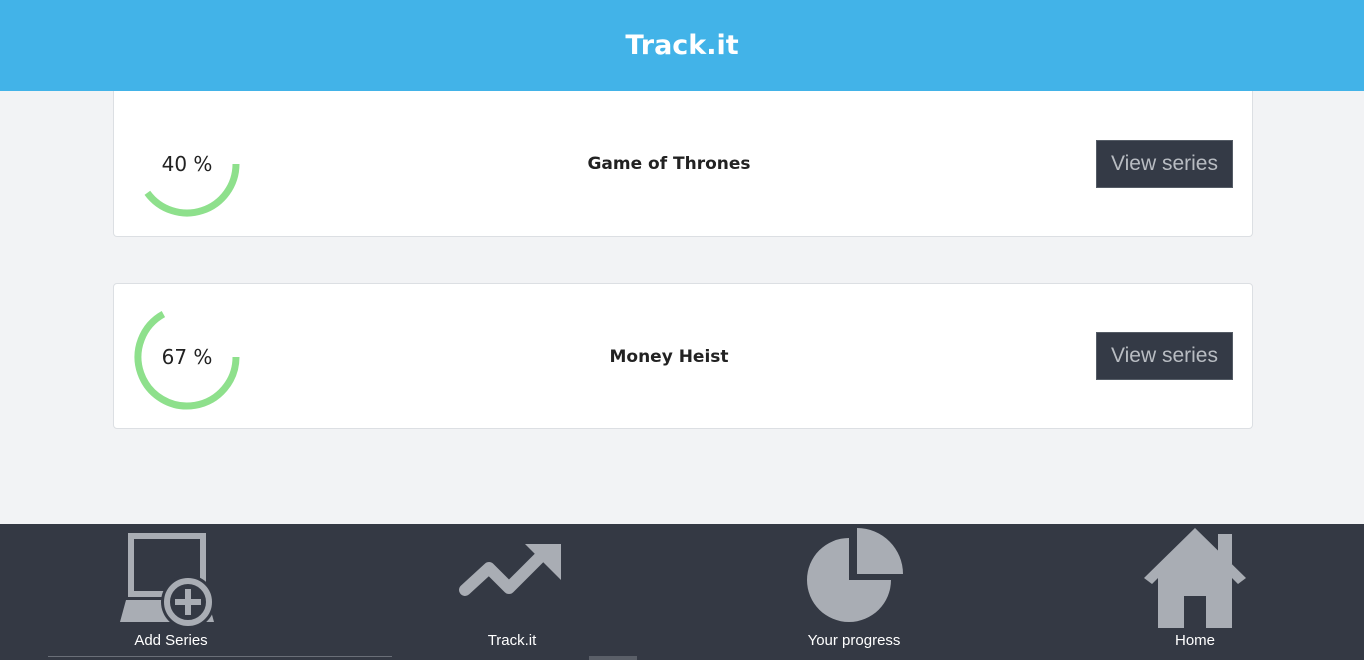  What do you see at coordinates (512, 640) in the screenshot?
I see `nav-label: Track.it` at bounding box center [512, 640].